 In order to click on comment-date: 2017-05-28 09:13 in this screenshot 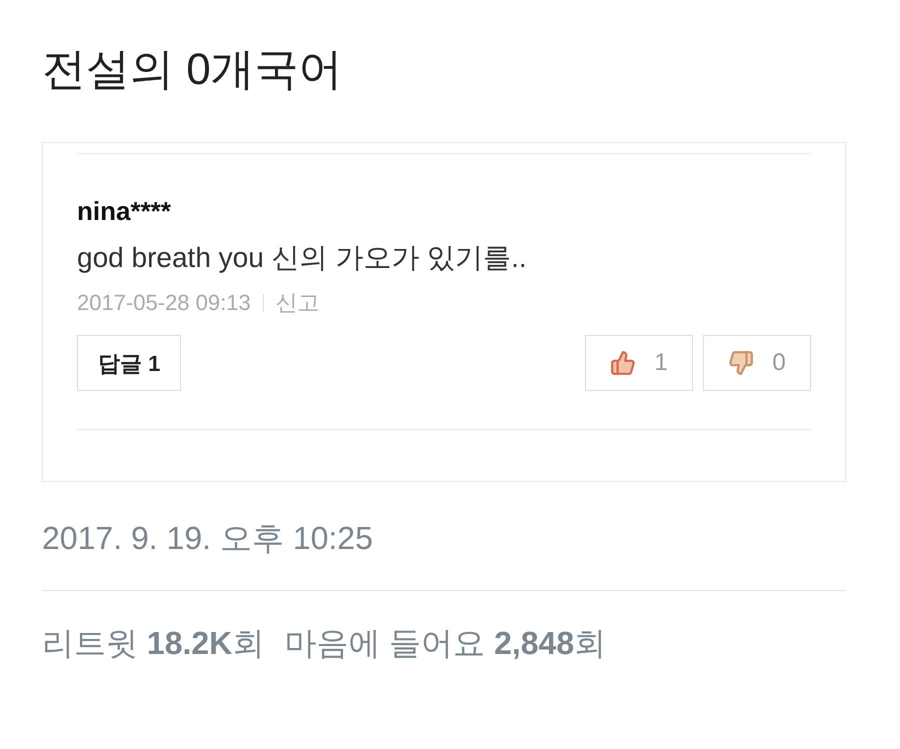, I will do `click(164, 303)`.